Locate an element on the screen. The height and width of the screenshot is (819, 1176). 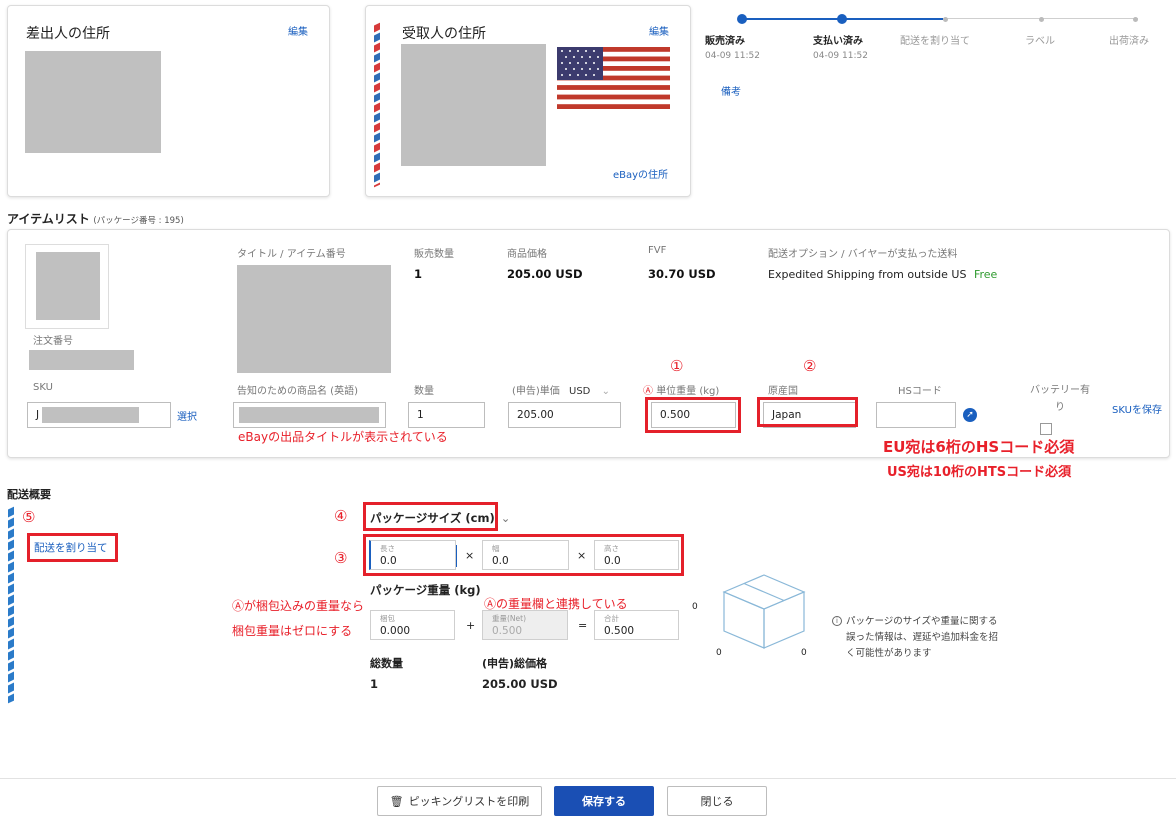
shipping-service: Expedited Shipping from outside US Free is located at coordinates (882, 274).